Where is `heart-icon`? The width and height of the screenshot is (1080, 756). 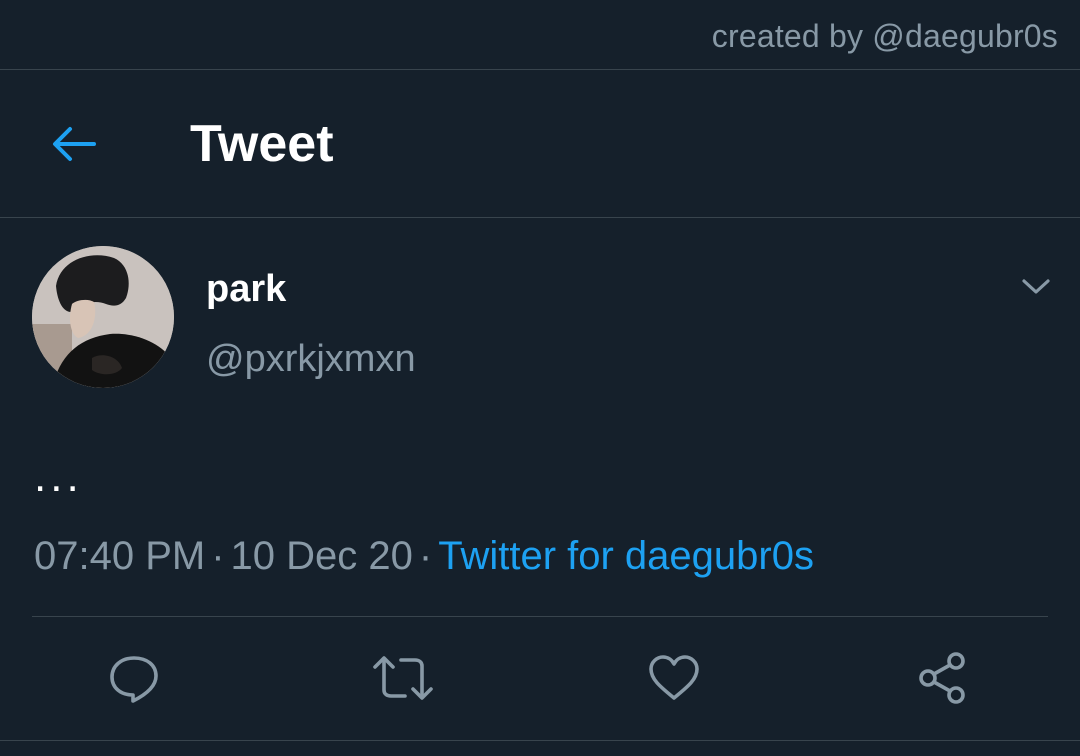
heart-icon is located at coordinates (674, 677).